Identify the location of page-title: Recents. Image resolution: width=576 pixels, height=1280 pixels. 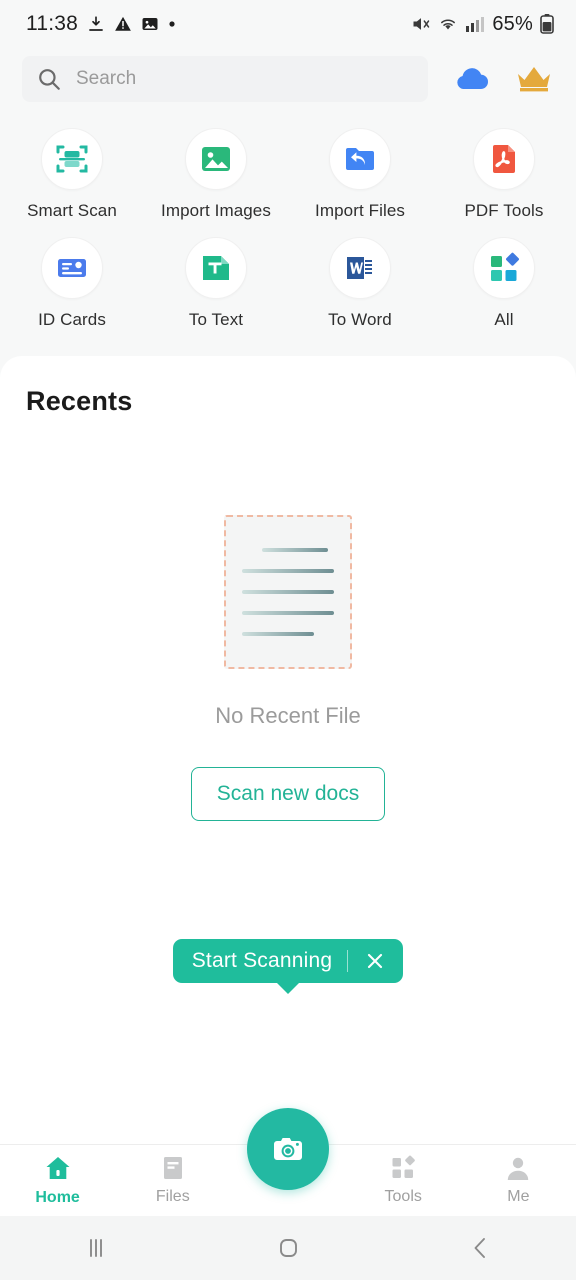
(79, 401).